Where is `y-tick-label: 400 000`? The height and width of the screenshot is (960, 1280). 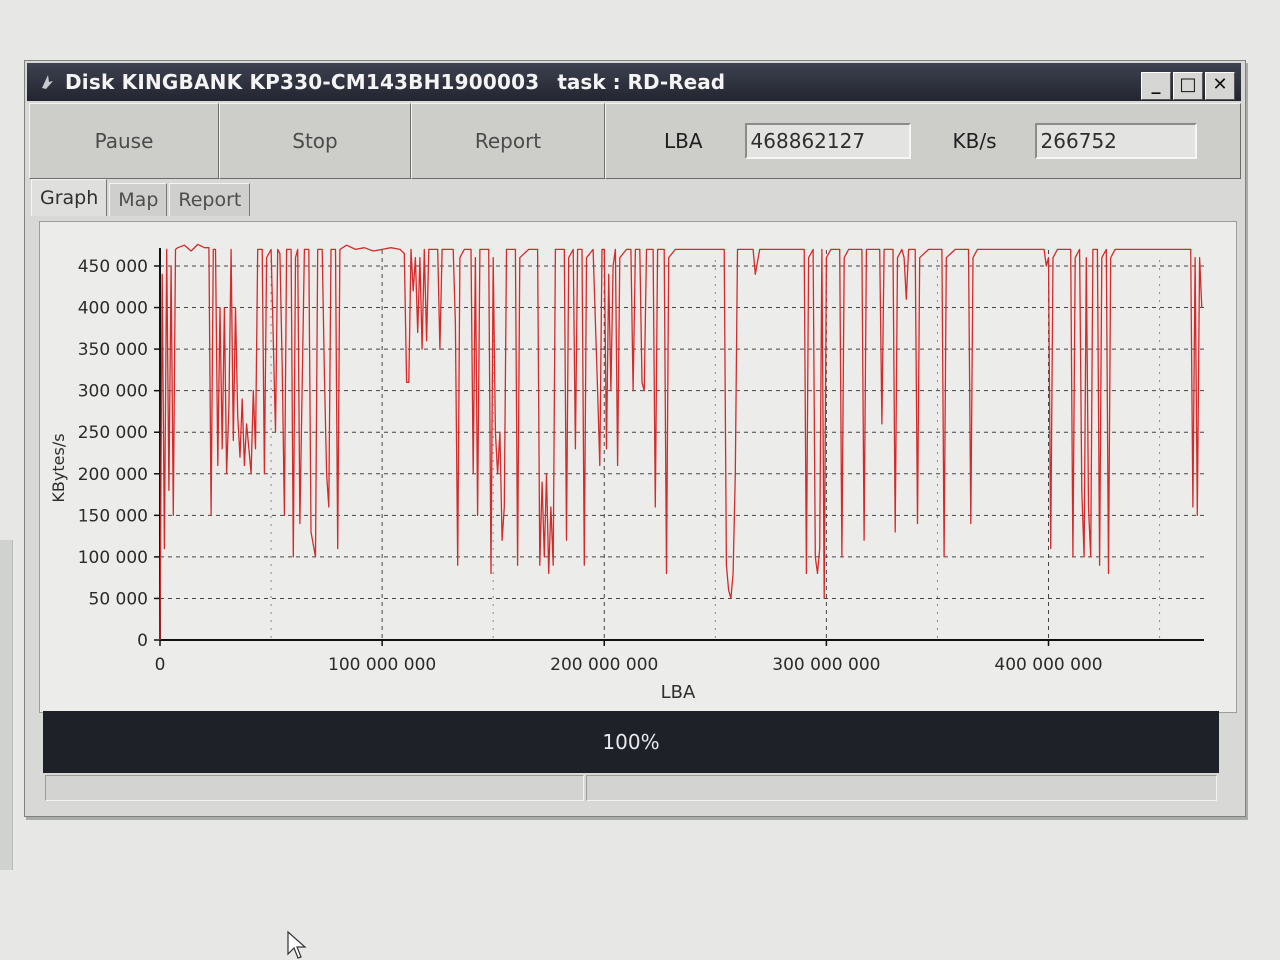 y-tick-label: 400 000 is located at coordinates (113, 309).